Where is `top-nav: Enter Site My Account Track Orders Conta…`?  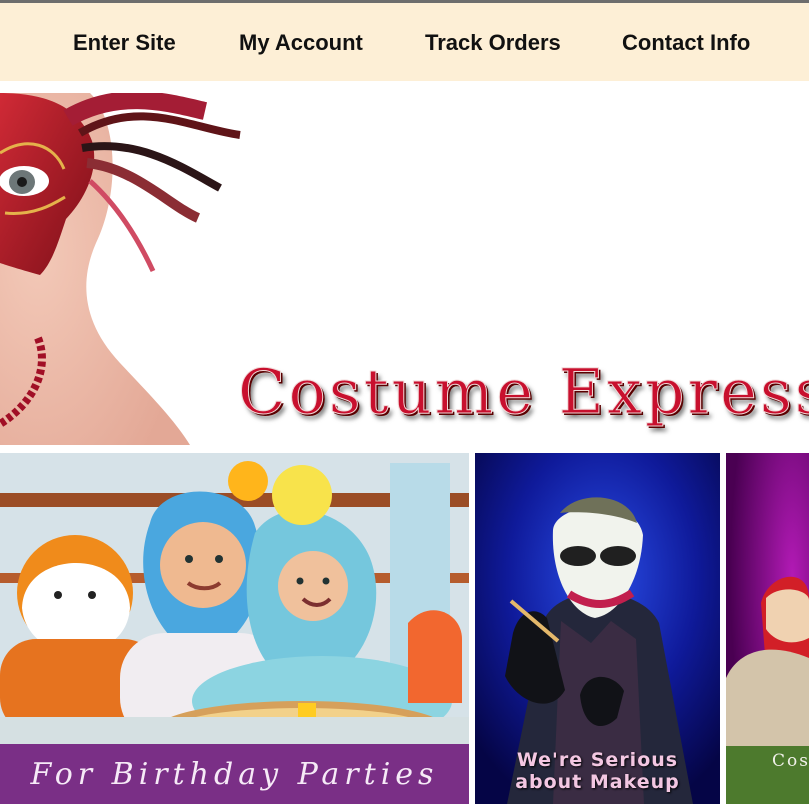
top-nav: Enter Site My Account Track Orders Conta… is located at coordinates (404, 42).